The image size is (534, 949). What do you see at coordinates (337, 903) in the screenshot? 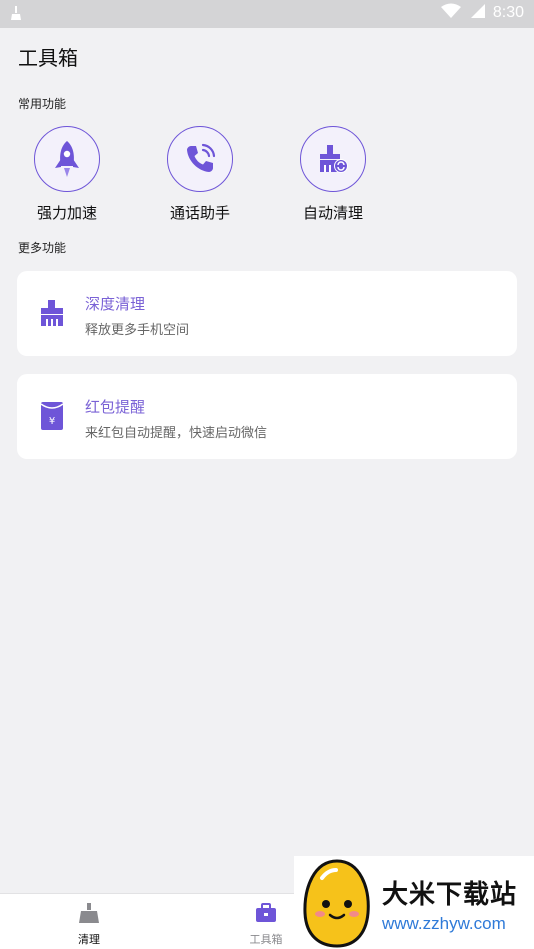
I see `rice-mascot-logo` at bounding box center [337, 903].